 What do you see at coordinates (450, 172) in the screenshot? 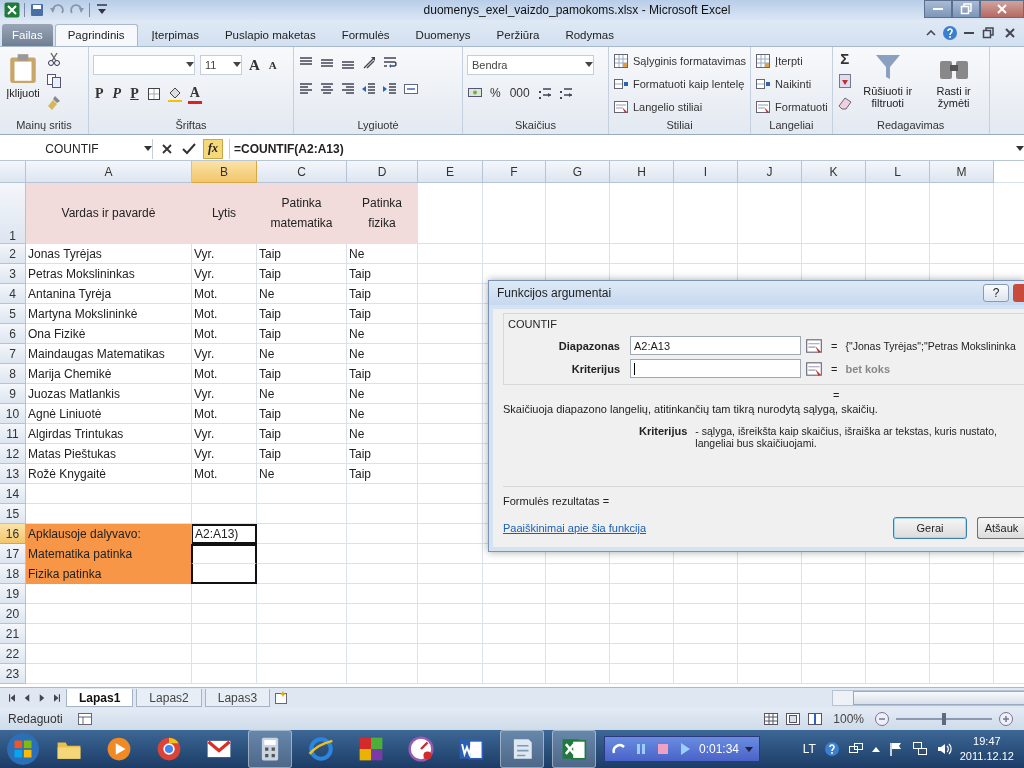
I see `column-header: E` at bounding box center [450, 172].